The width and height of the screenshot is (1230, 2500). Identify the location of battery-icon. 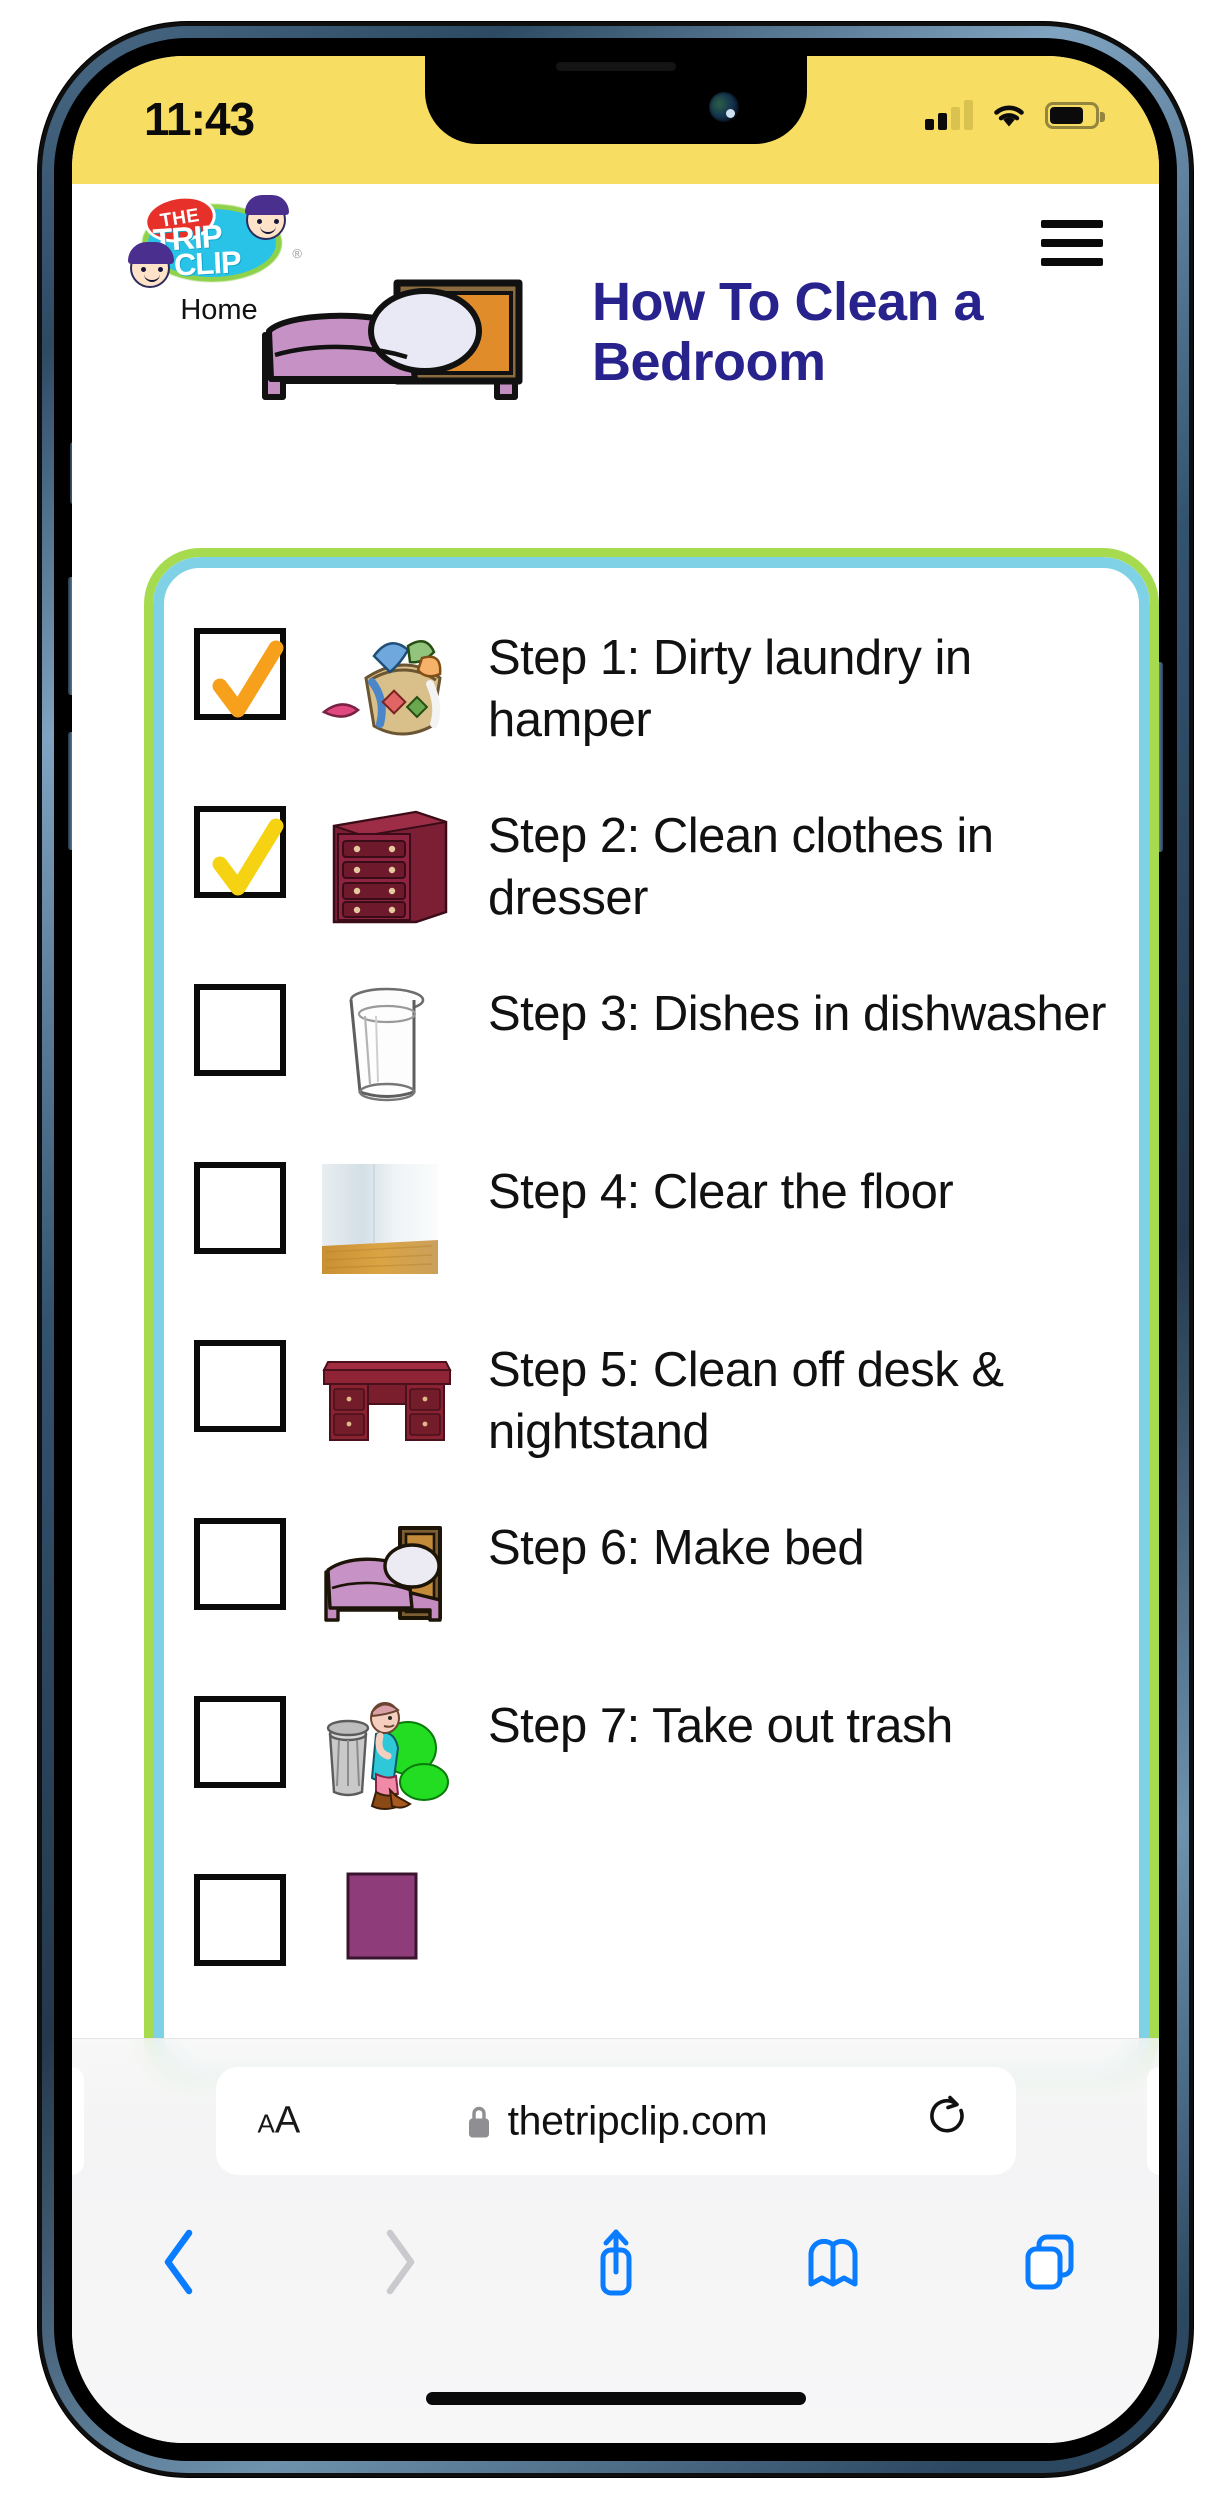
(1075, 115).